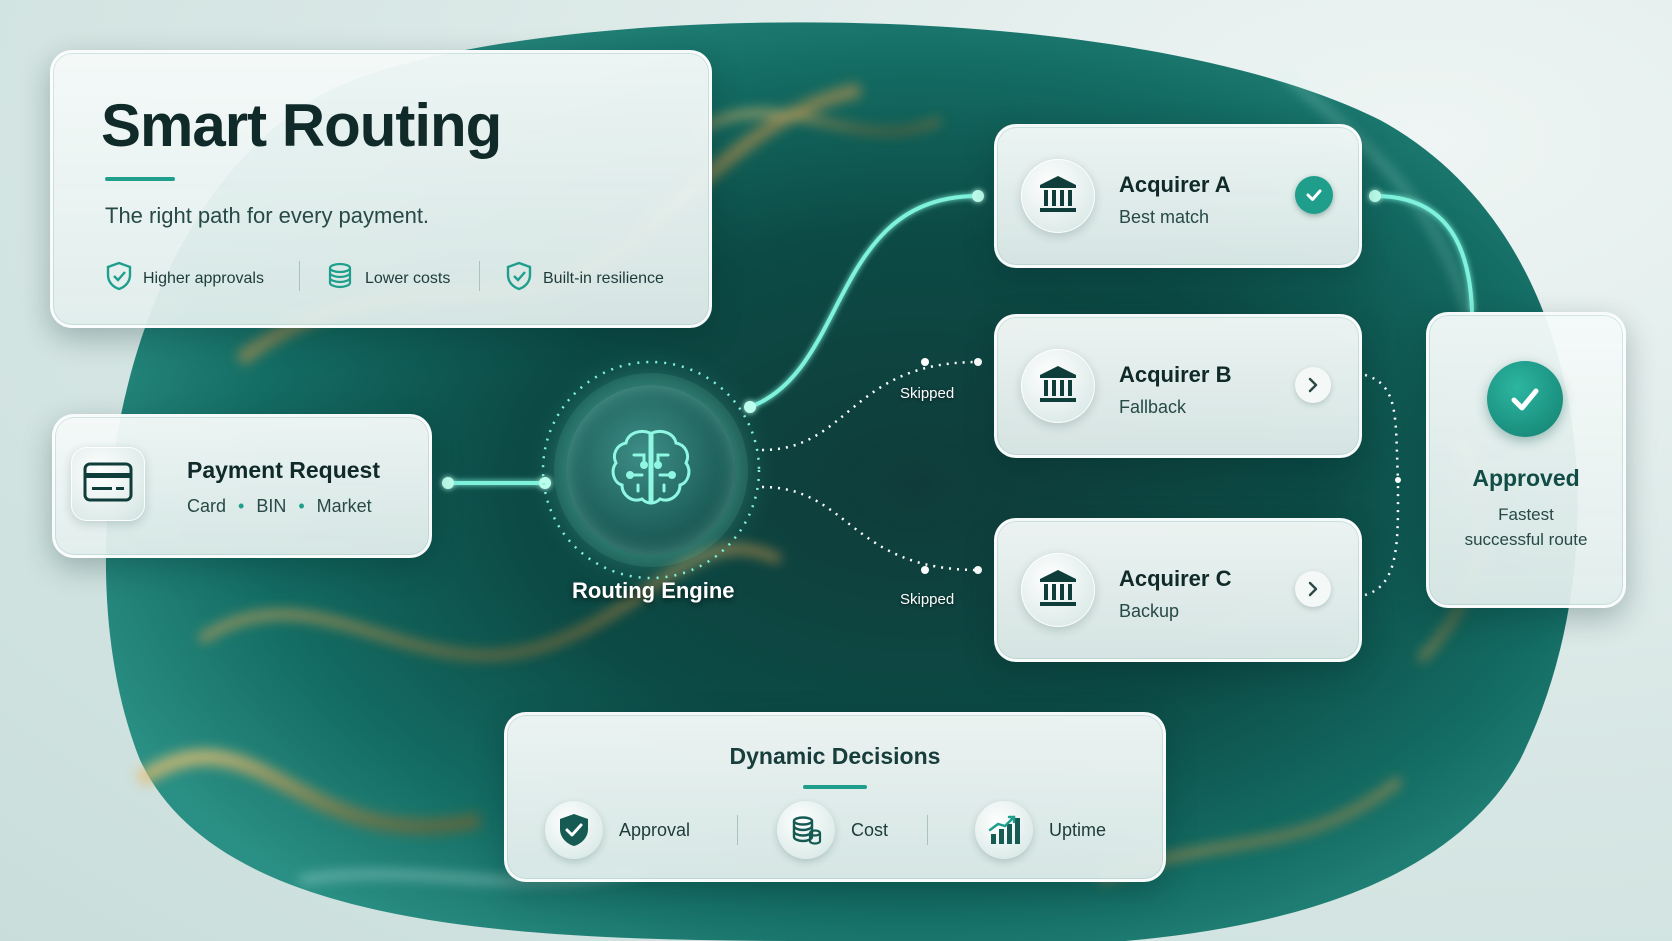 The image size is (1672, 941). Describe the element at coordinates (1525, 399) in the screenshot. I see `approved-check-icon` at that location.